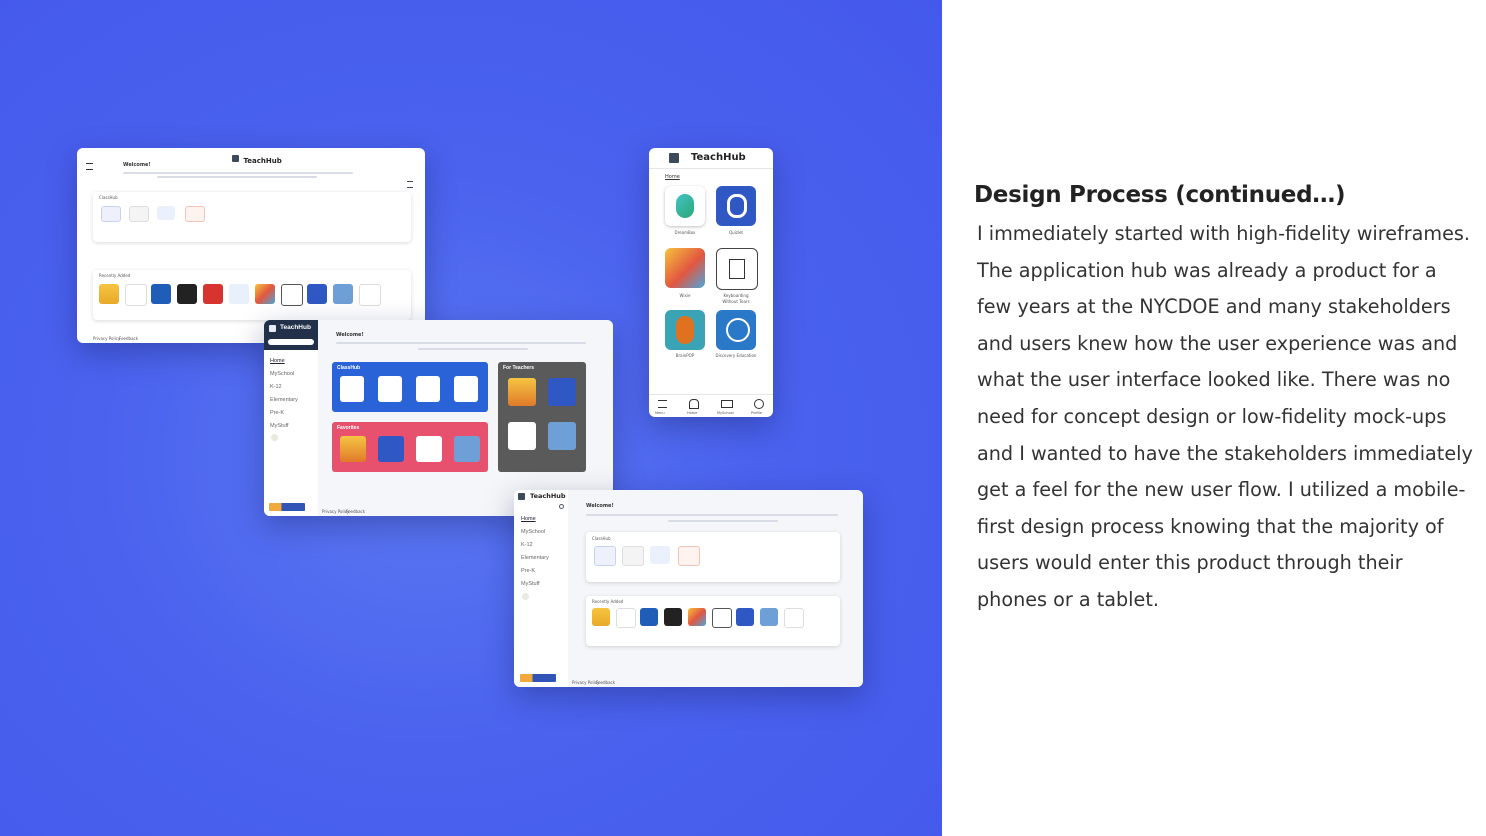 This screenshot has width=1486, height=836. Describe the element at coordinates (692, 413) in the screenshot. I see `tab-home: Home` at that location.